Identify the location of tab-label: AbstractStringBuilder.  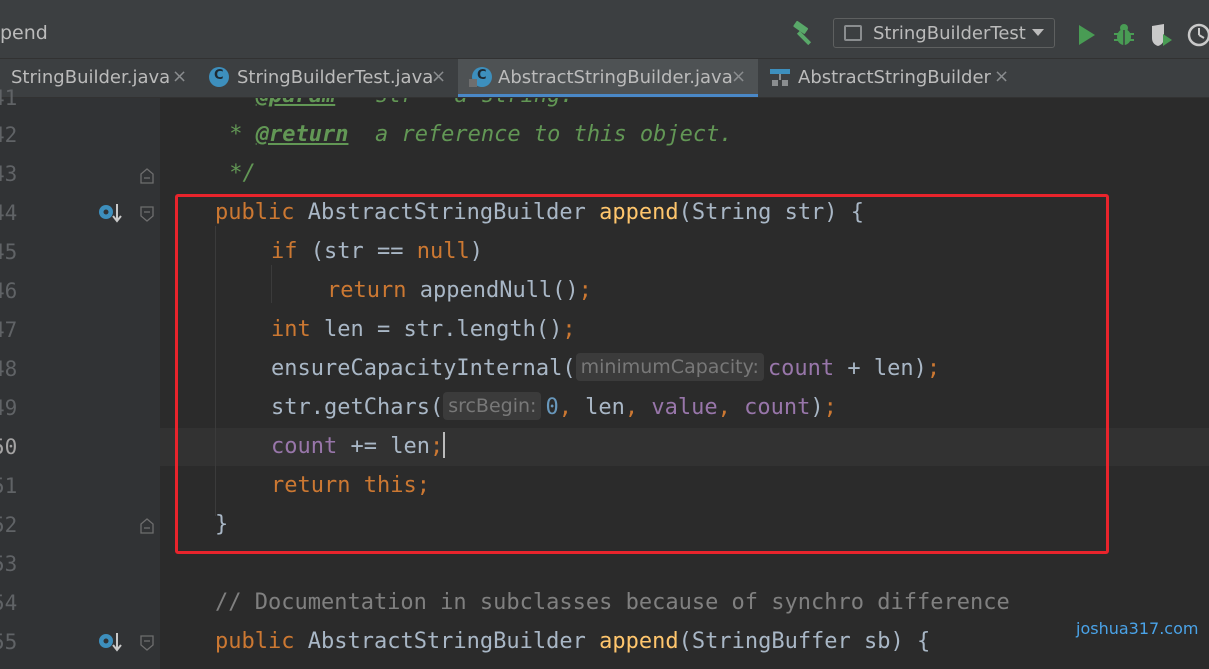
(894, 77).